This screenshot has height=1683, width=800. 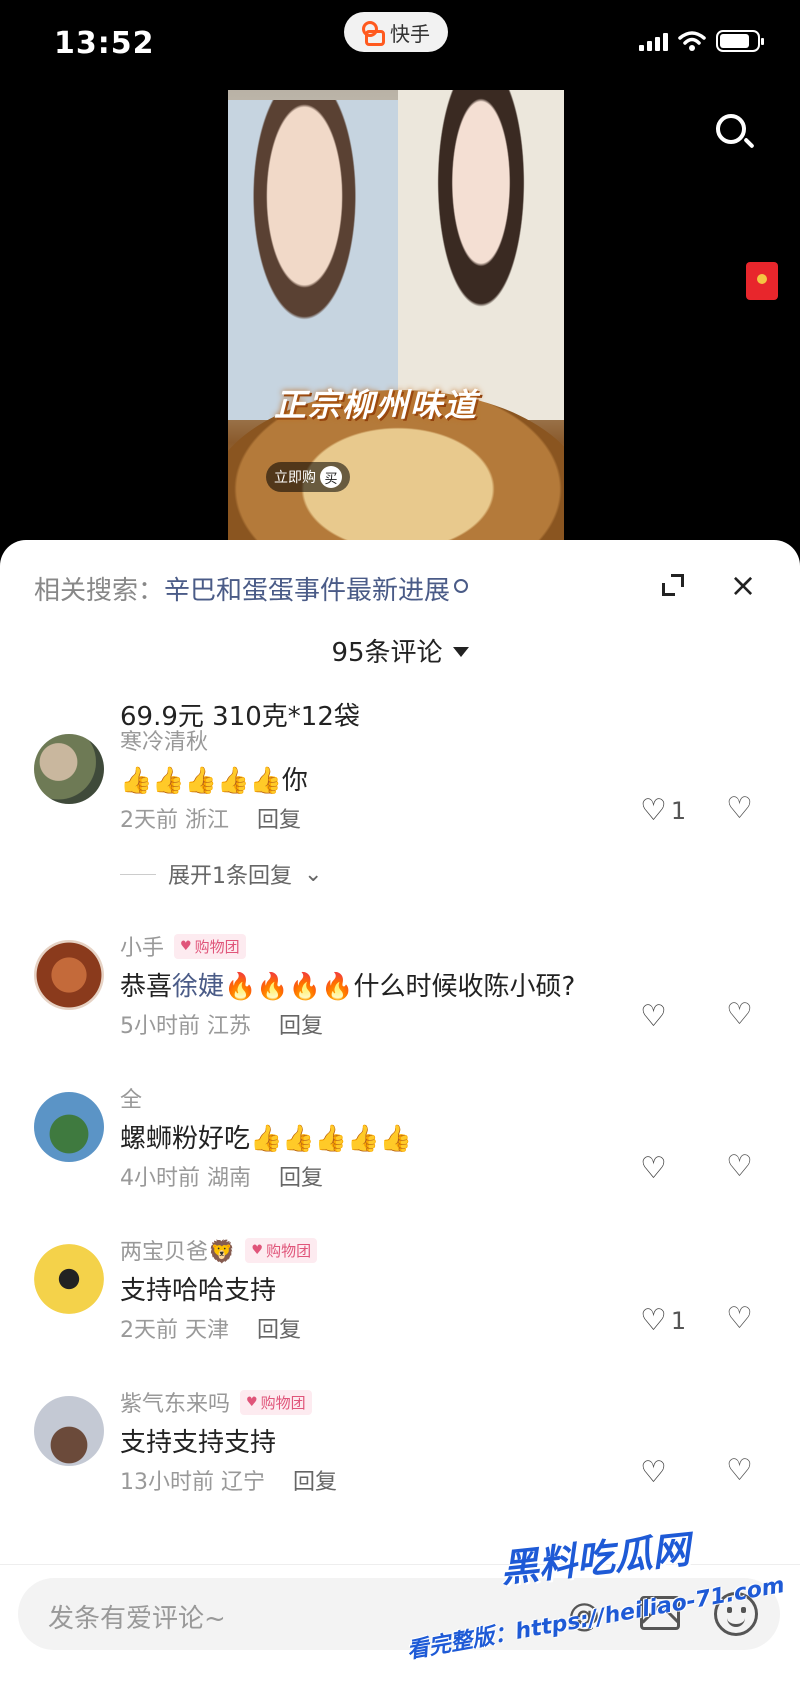 I want to click on status-bar: 13:52 快手, so click(x=400, y=40).